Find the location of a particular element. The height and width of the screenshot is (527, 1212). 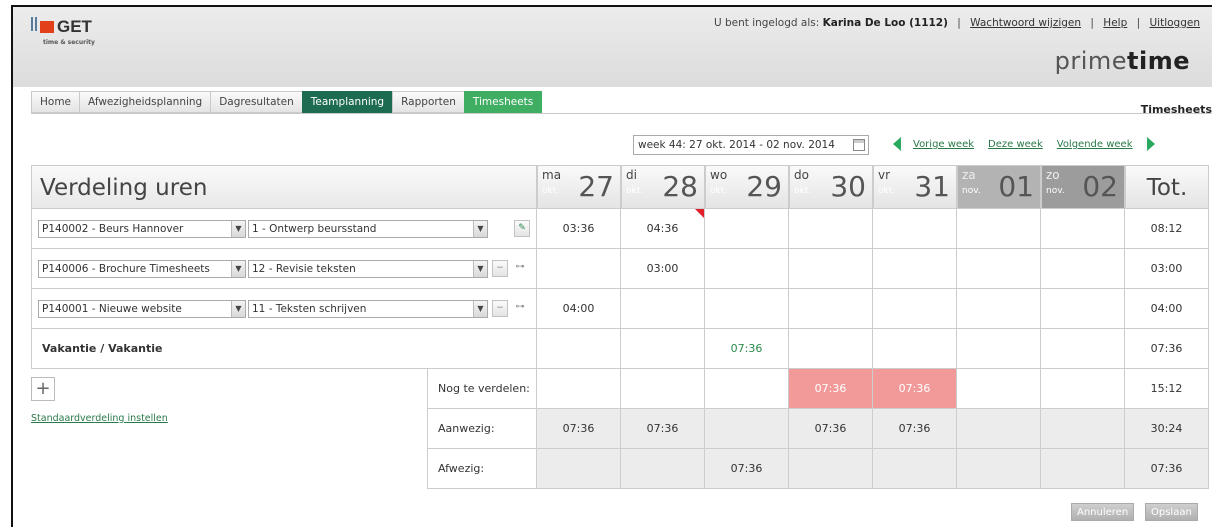

tab-underline is located at coordinates (621, 113).